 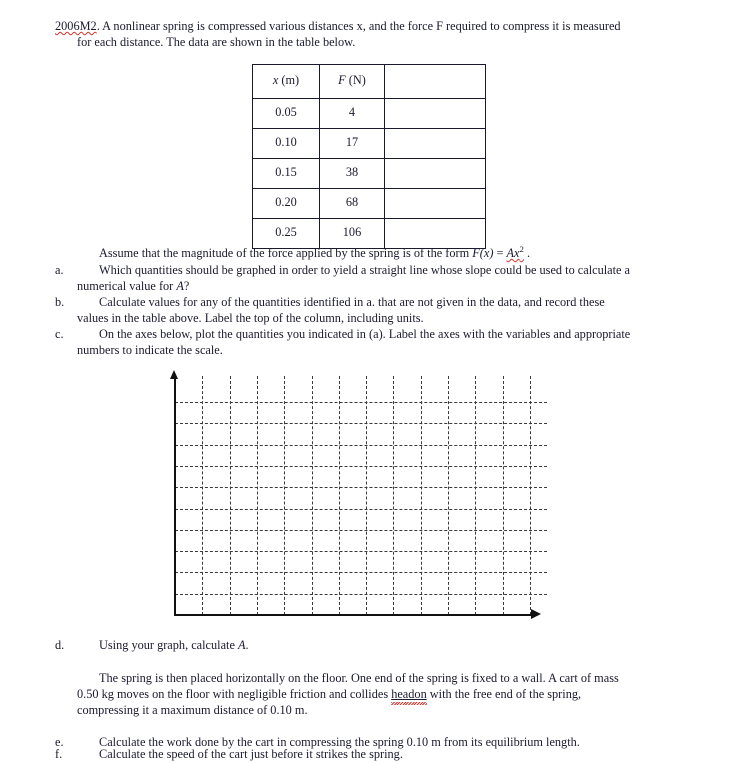 I want to click on part-d-text-post: ., so click(x=247, y=645).